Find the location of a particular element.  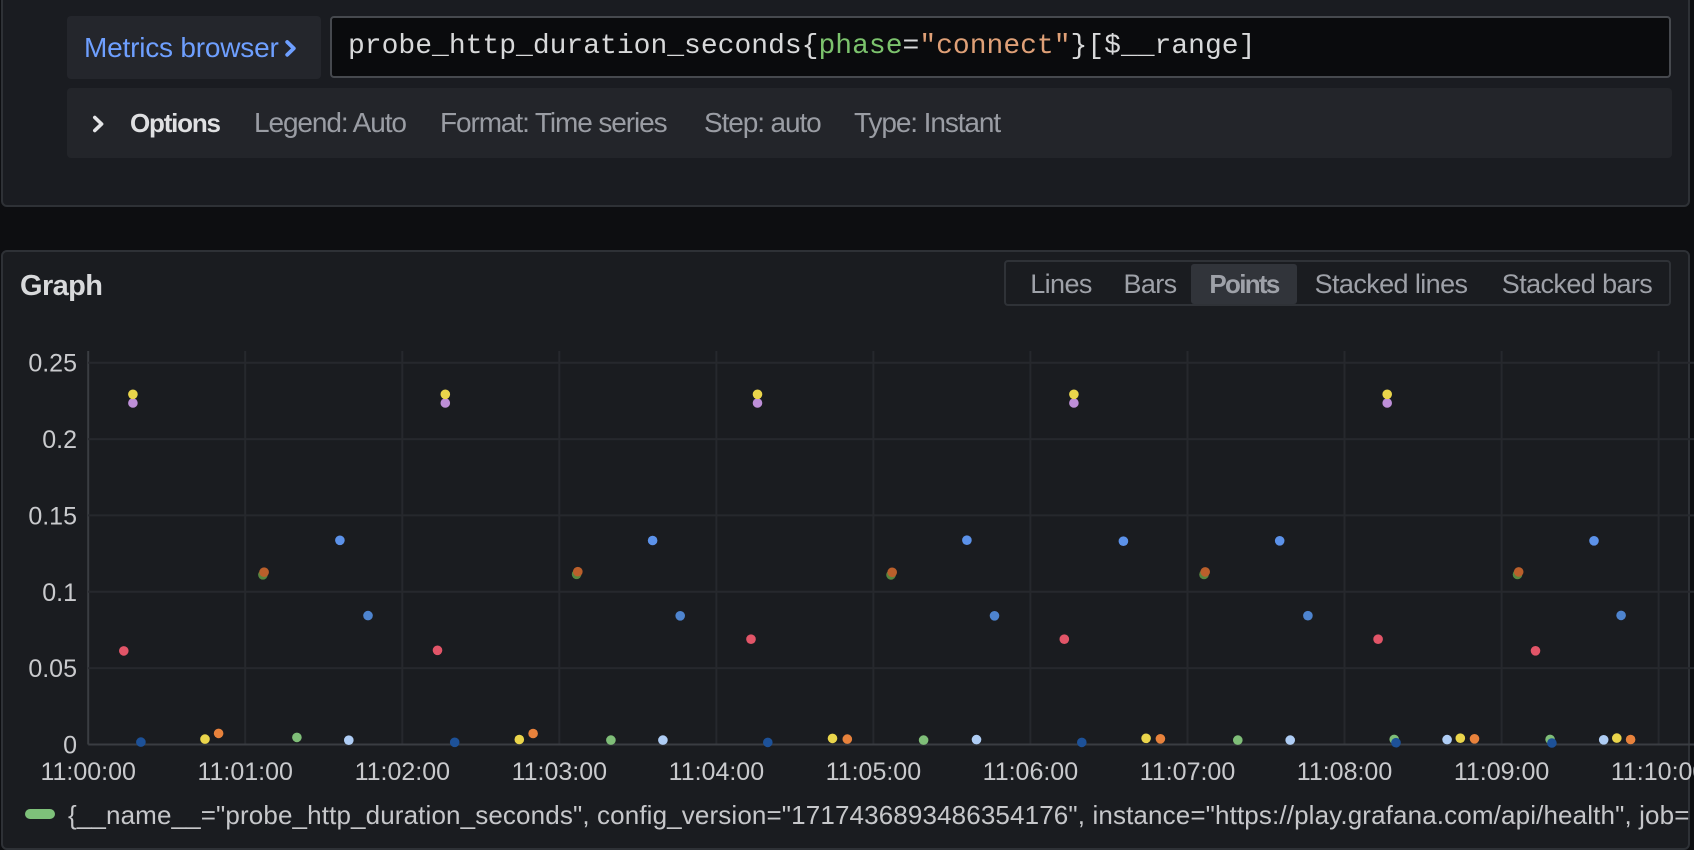

svg-text: 11:06:00 is located at coordinates (1030, 772).